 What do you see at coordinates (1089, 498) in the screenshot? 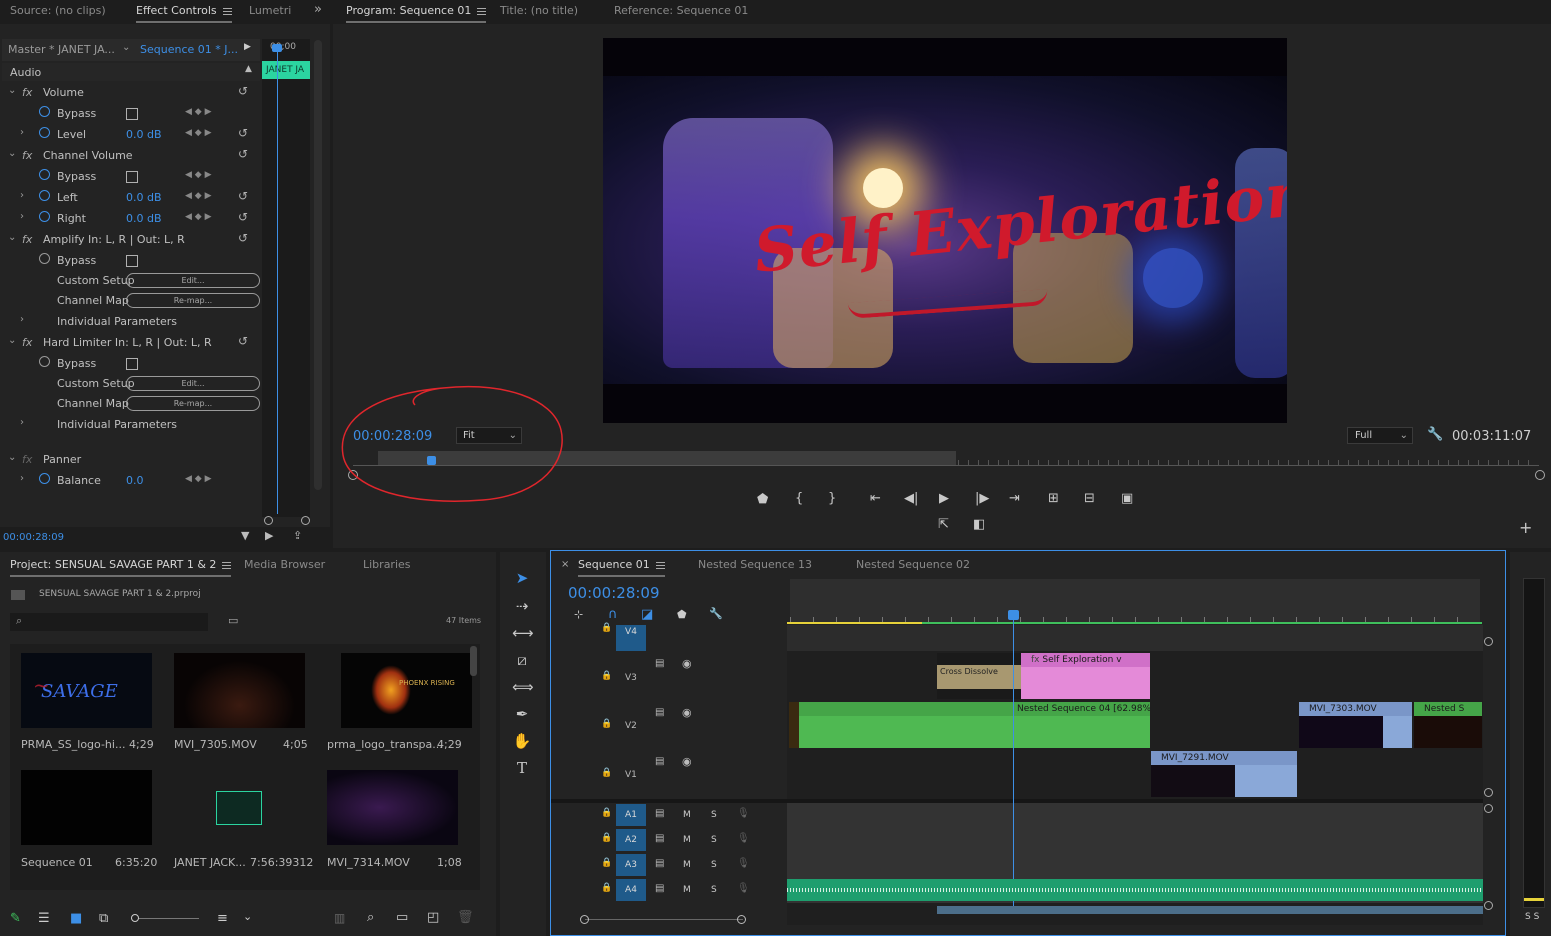
I see `extract-icon: ⊟` at bounding box center [1089, 498].